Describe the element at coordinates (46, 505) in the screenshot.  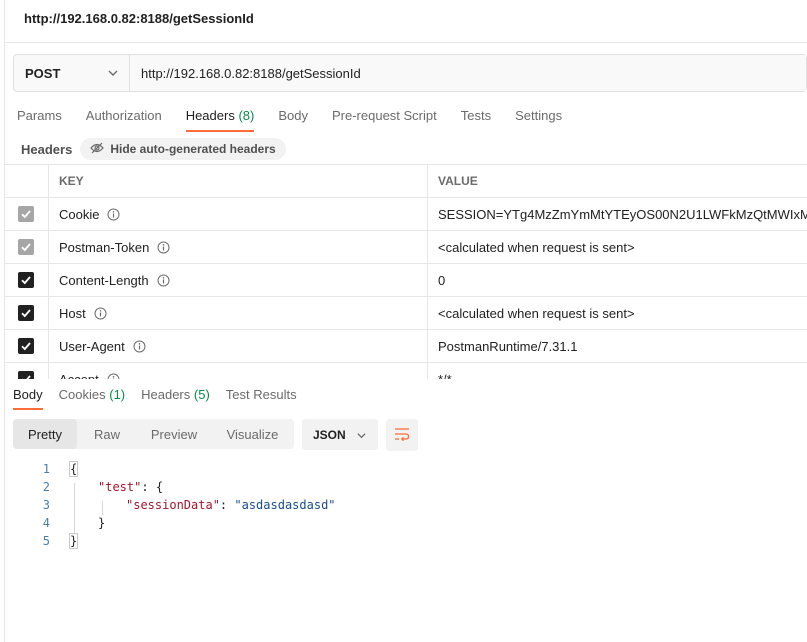
I see `line-number: 3` at that location.